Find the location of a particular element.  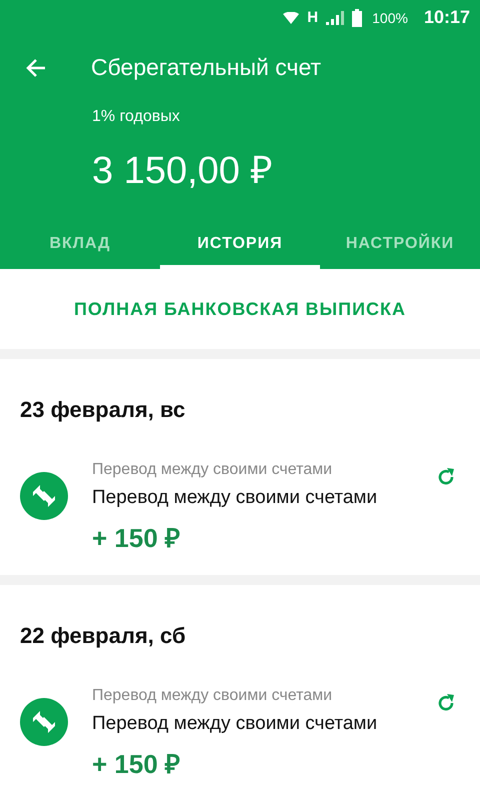

signal-icon is located at coordinates (335, 17).